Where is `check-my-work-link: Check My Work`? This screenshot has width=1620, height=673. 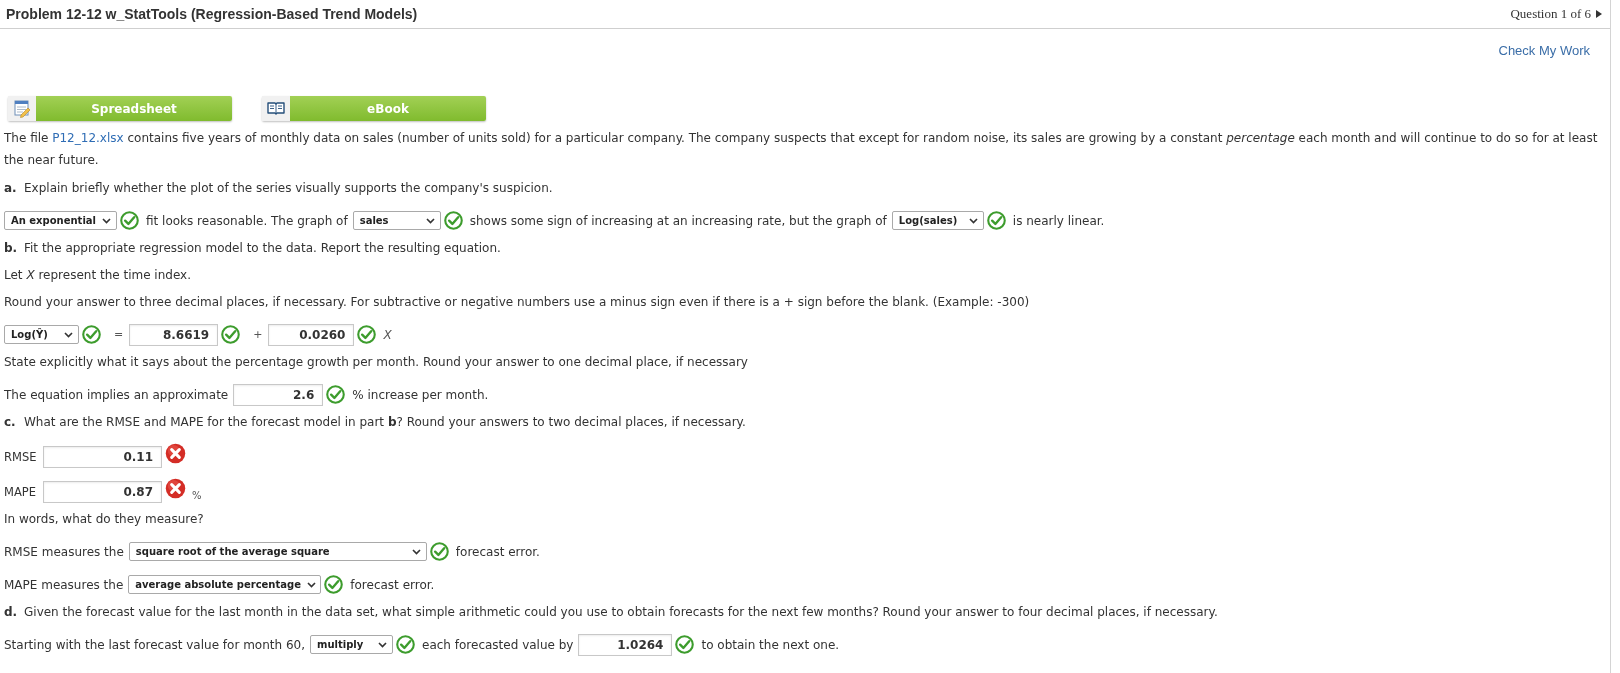 check-my-work-link: Check My Work is located at coordinates (1544, 50).